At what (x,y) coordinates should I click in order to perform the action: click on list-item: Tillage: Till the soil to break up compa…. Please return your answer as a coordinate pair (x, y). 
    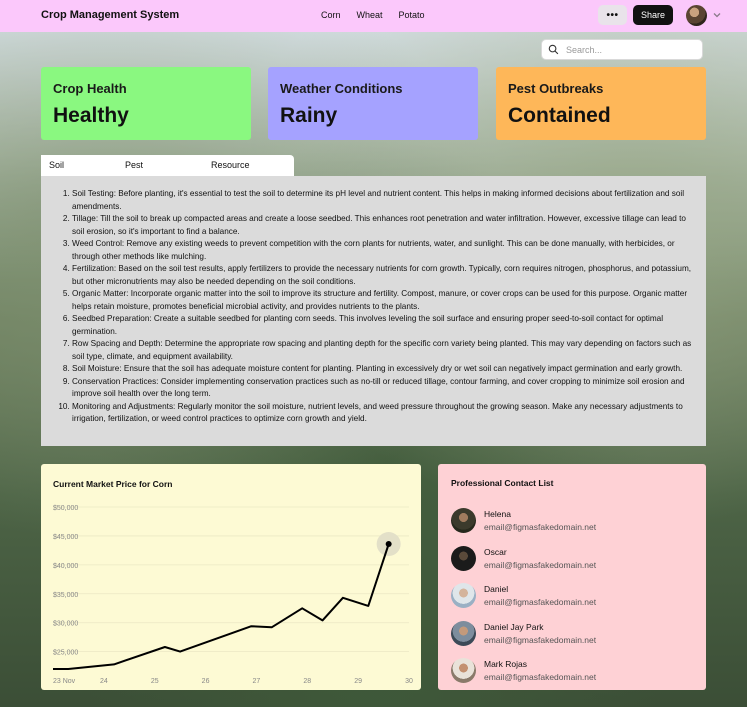
    Looking at the image, I should click on (383, 225).